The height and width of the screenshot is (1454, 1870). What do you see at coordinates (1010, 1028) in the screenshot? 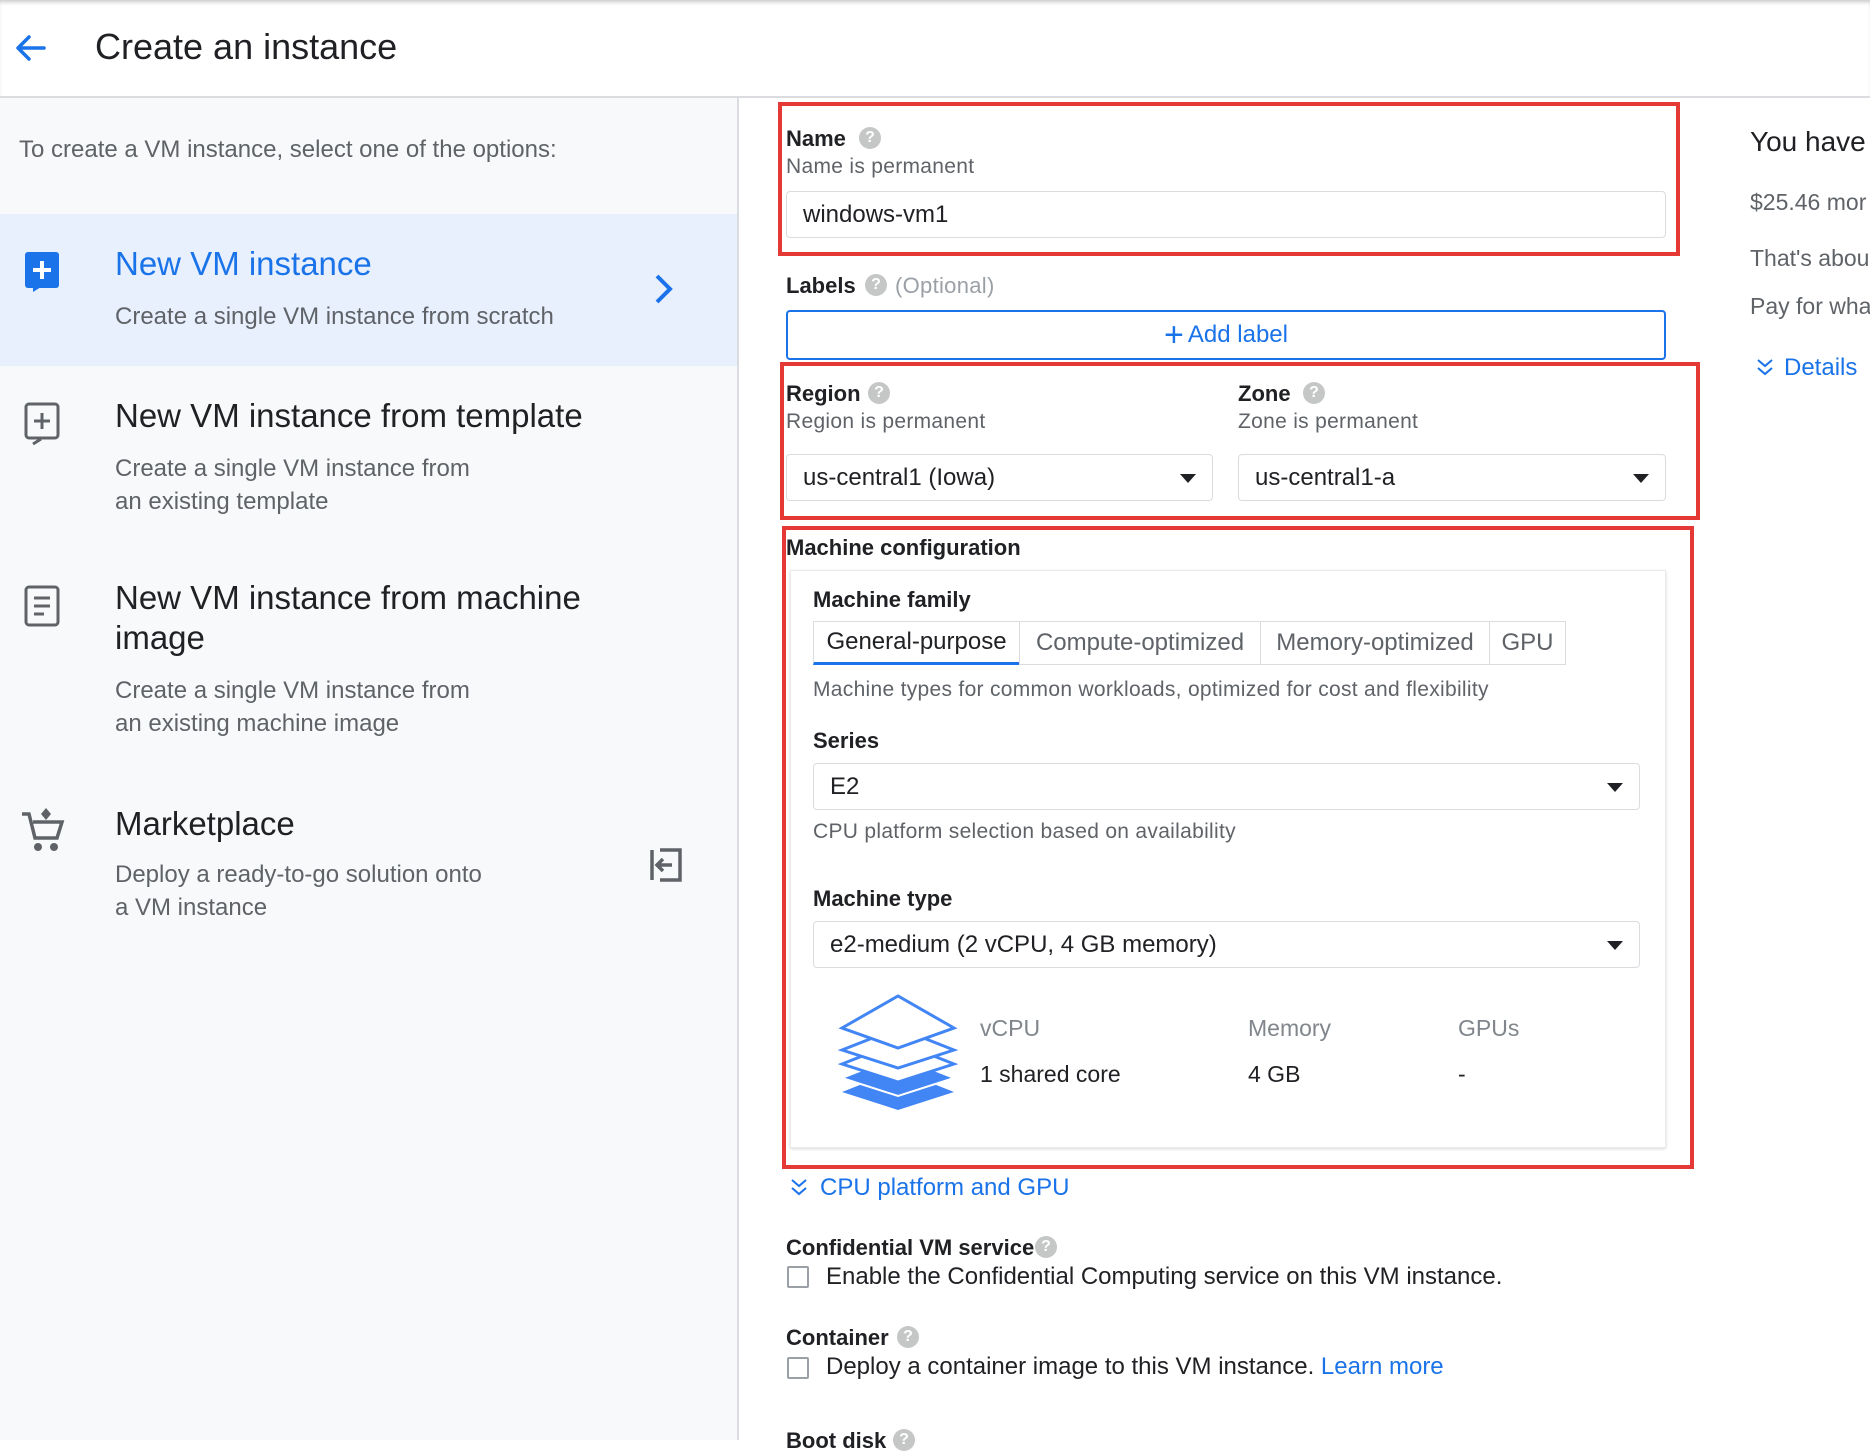
I see `vcpu-header: vCPU` at bounding box center [1010, 1028].